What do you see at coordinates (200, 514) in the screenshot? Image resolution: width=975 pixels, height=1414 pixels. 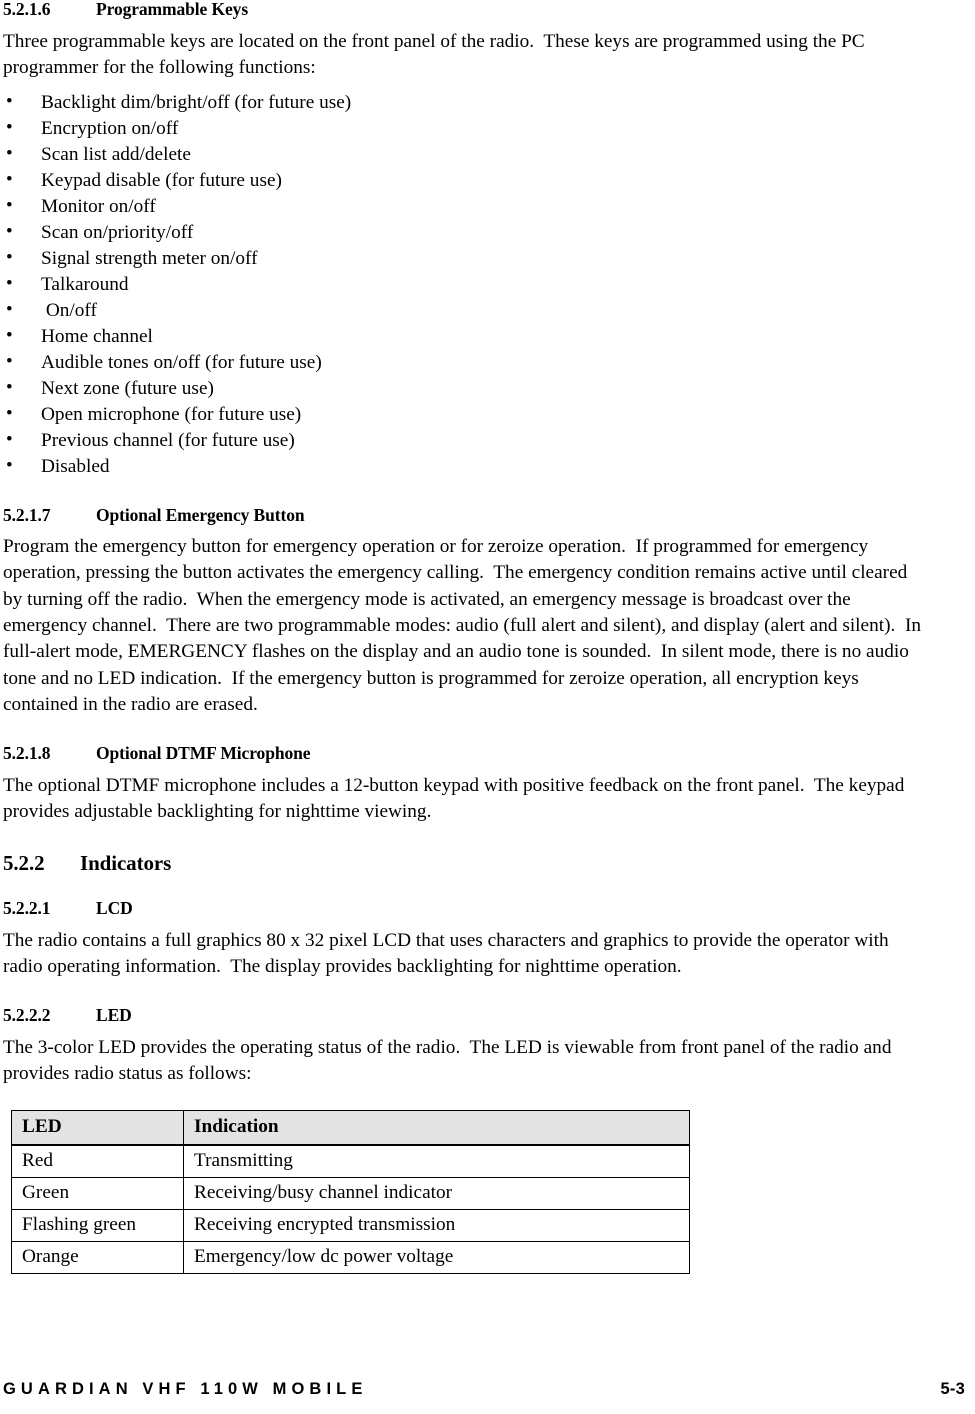 I see `heading-title: Optional Emergency Button` at bounding box center [200, 514].